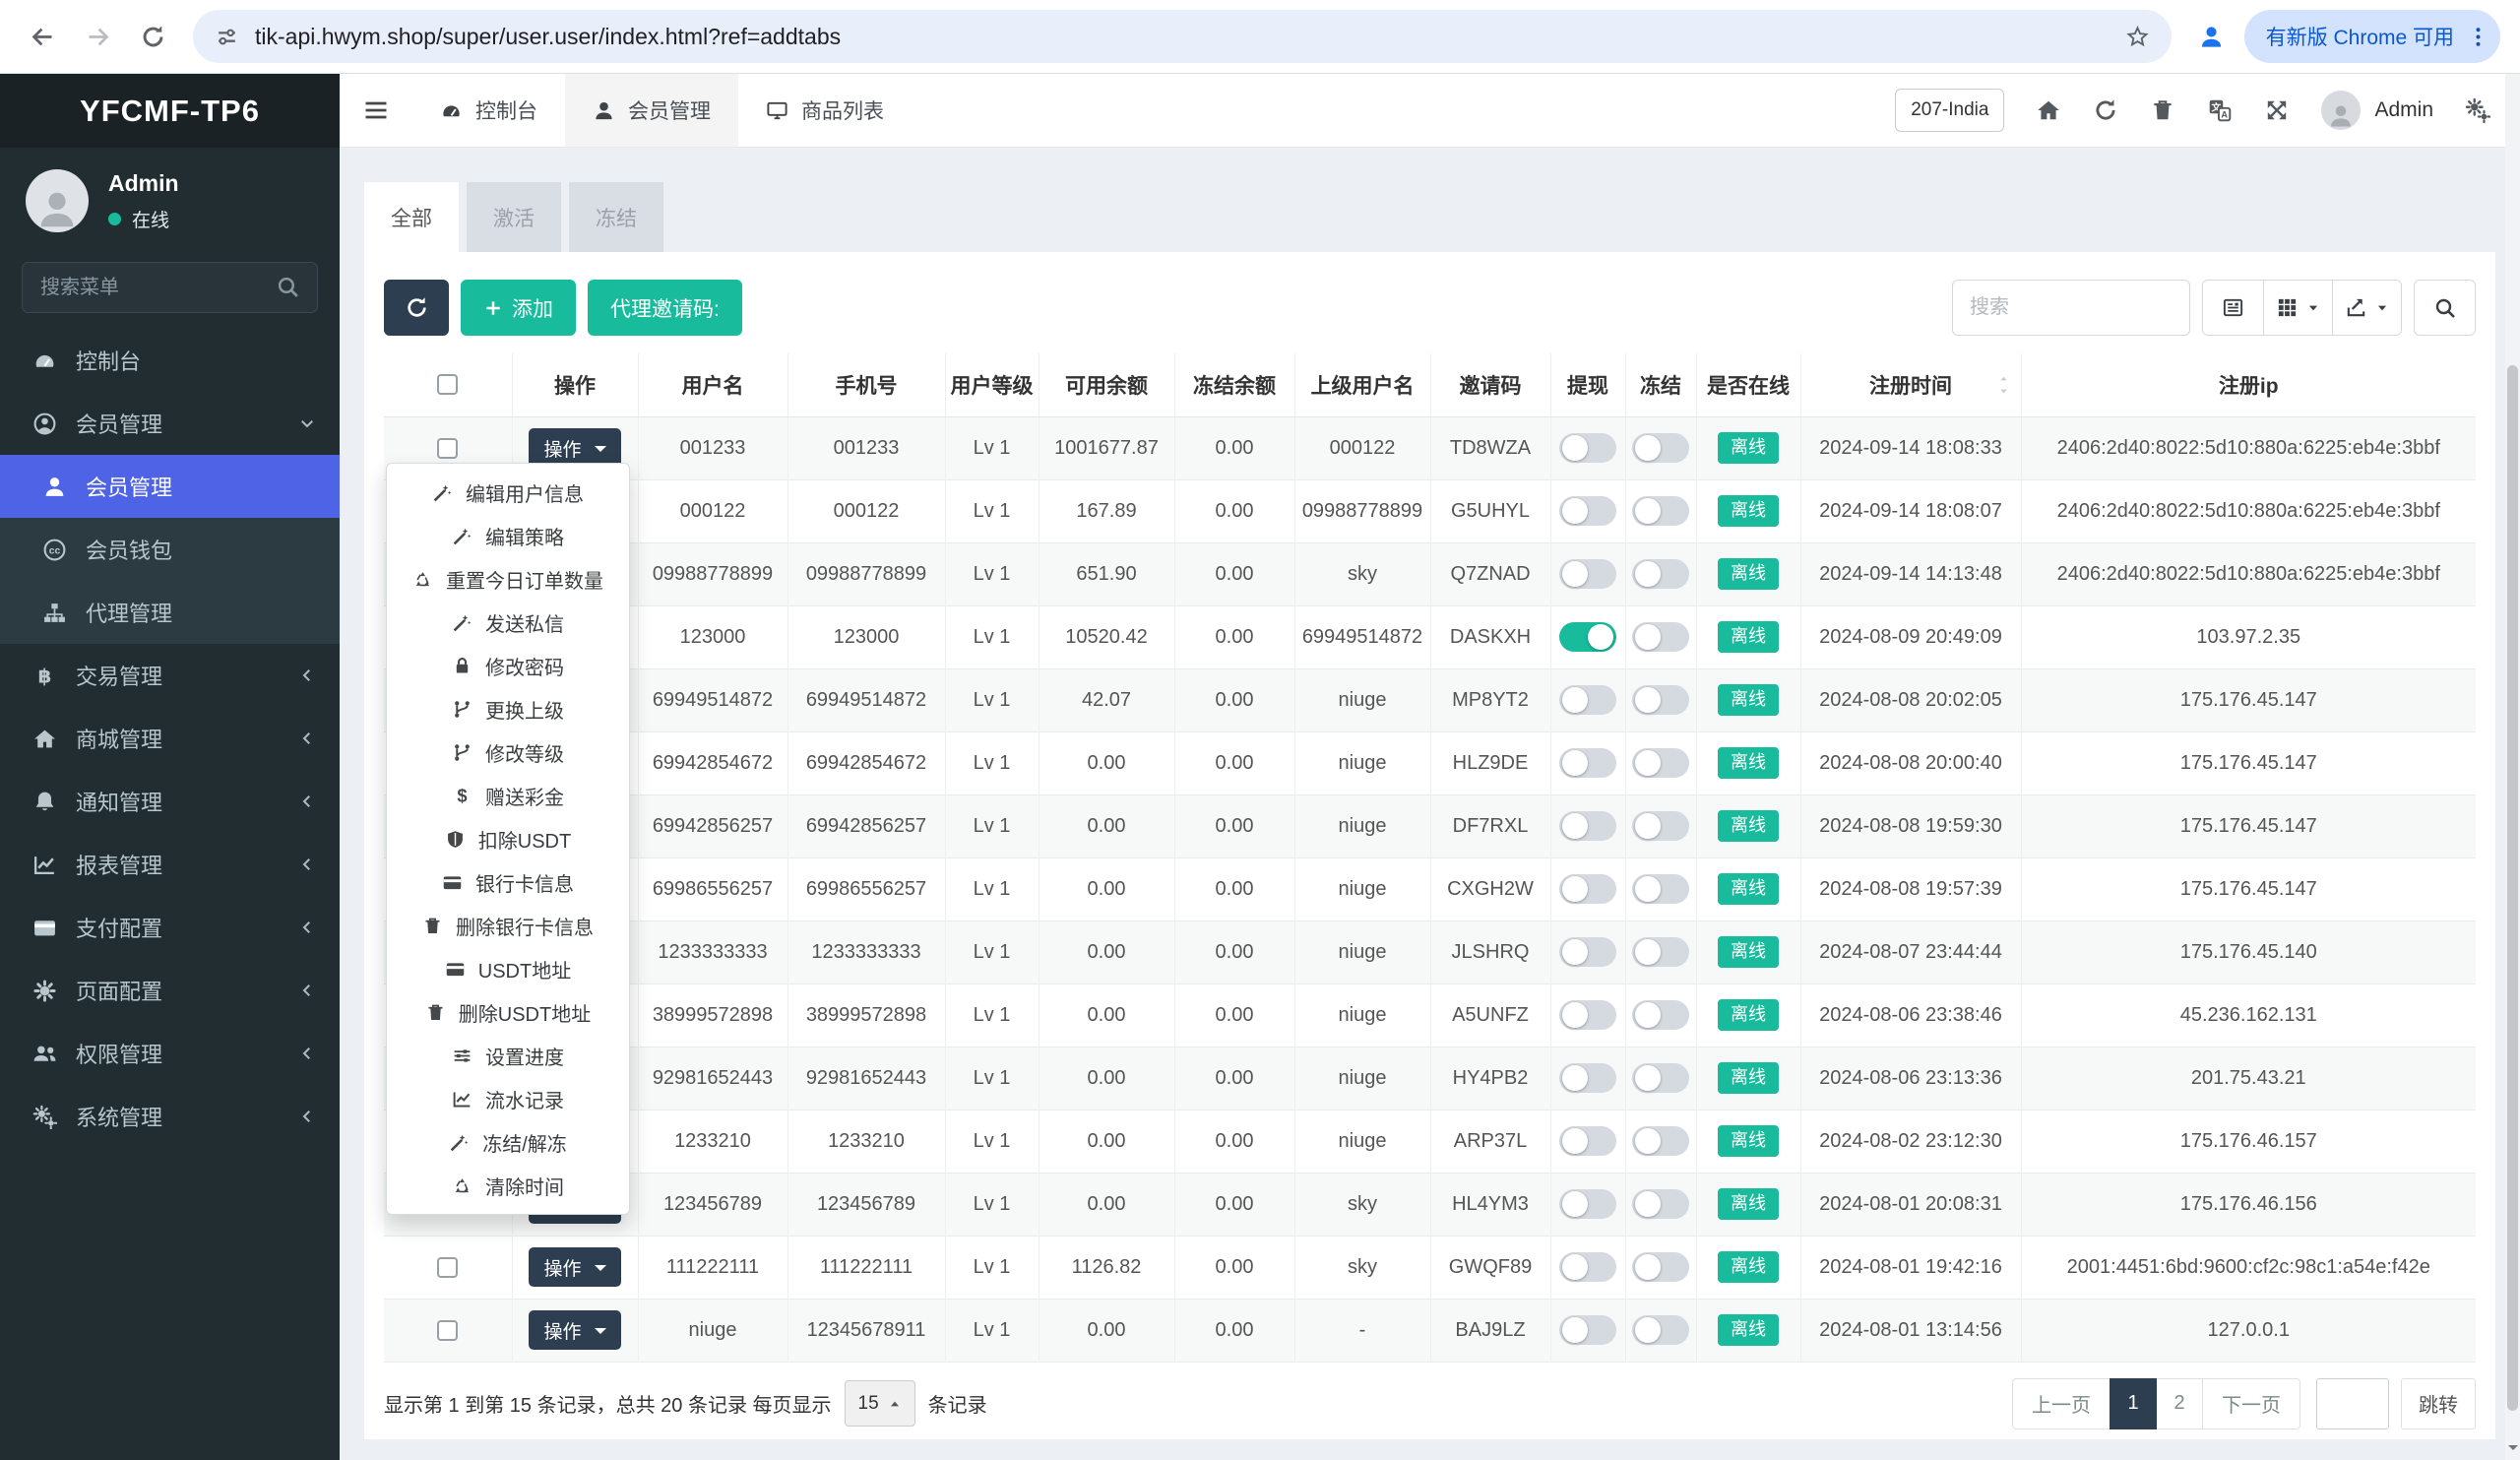 The image size is (2520, 1460). Describe the element at coordinates (170, 738) in the screenshot. I see `sidebar-item: 商城管理` at that location.